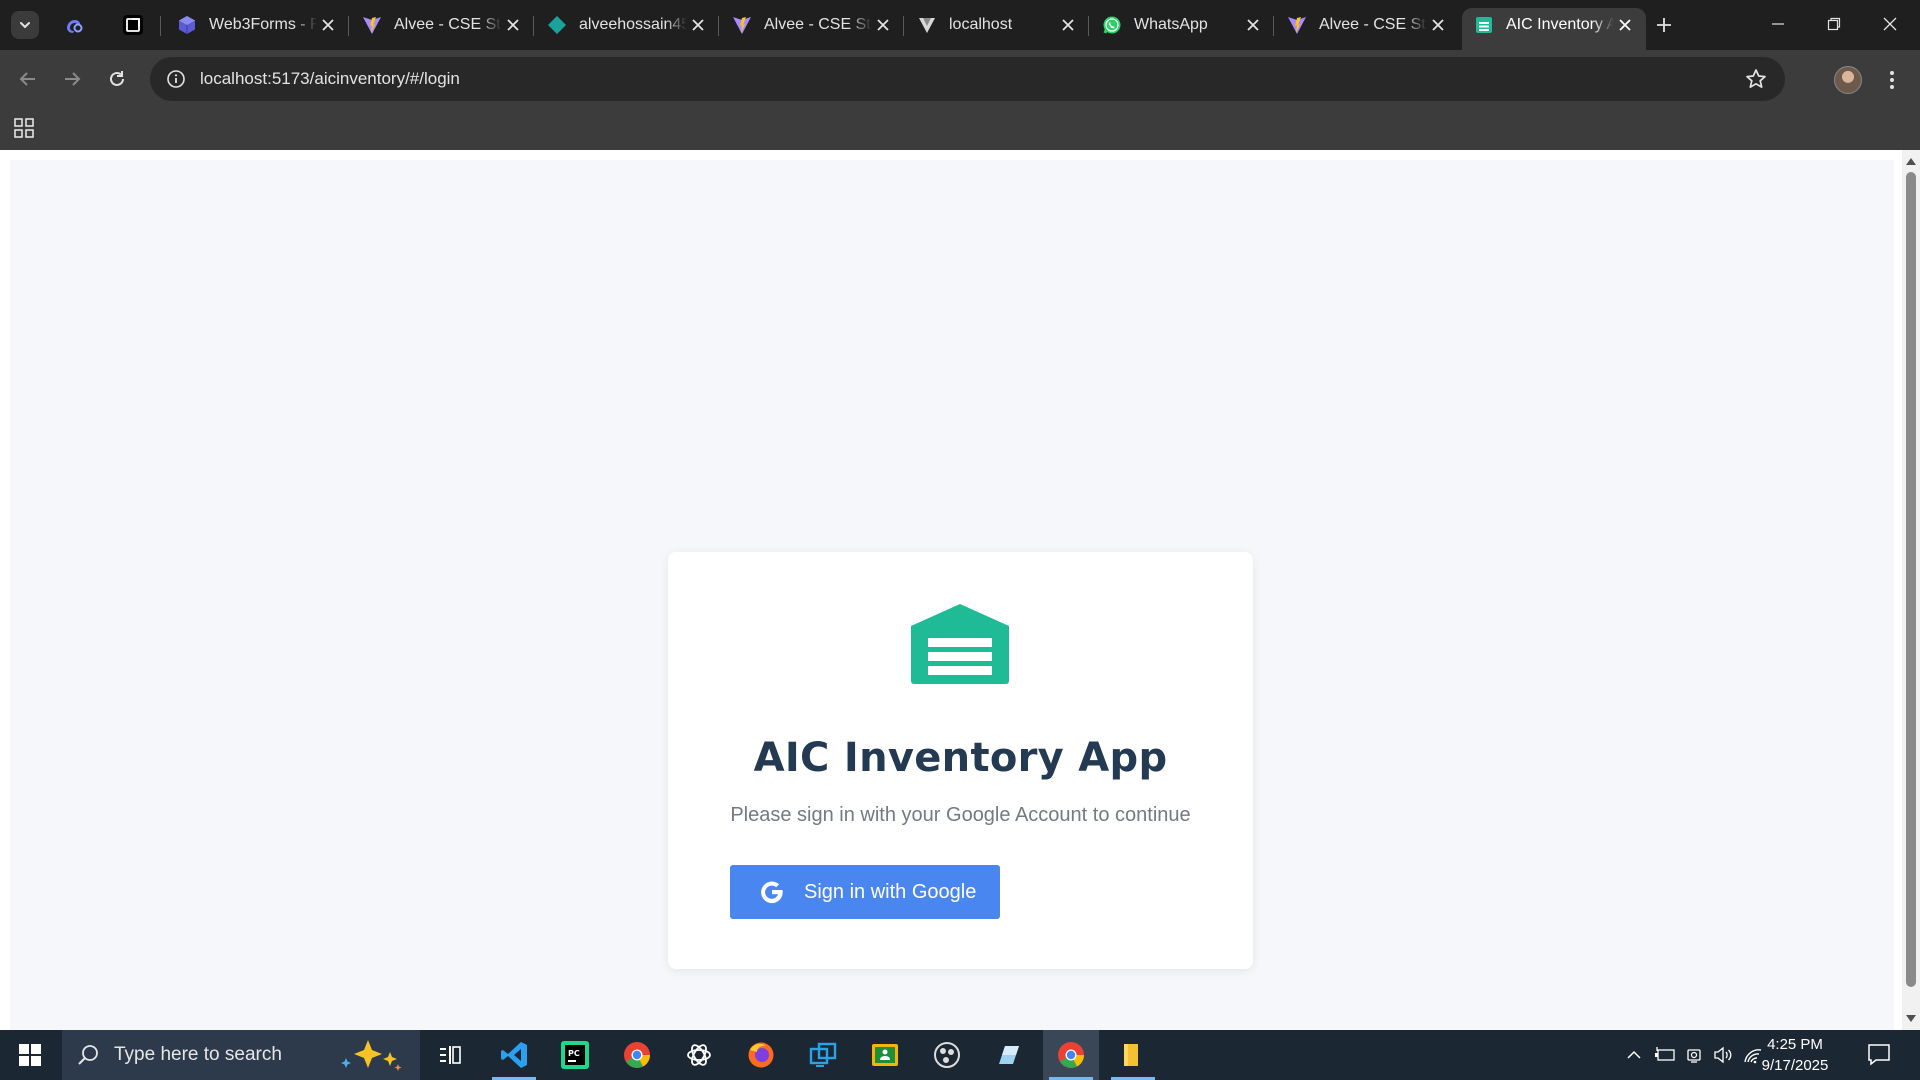 The width and height of the screenshot is (1920, 1080). I want to click on restore-icon, so click(1834, 24).